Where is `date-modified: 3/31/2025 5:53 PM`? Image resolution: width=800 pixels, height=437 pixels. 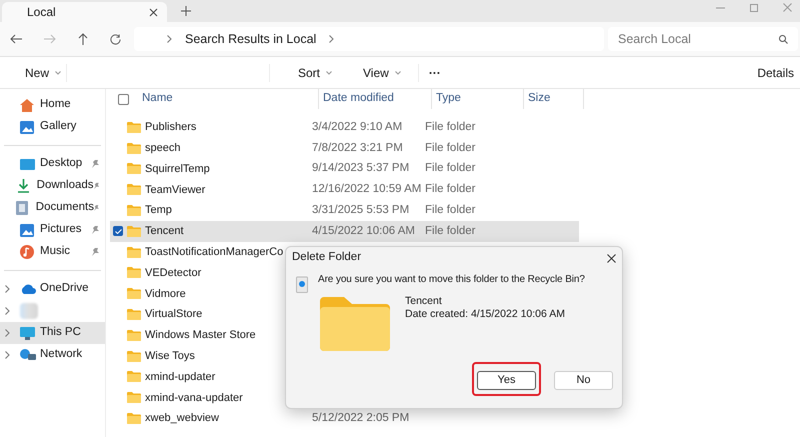 date-modified: 3/31/2025 5:53 PM is located at coordinates (361, 210).